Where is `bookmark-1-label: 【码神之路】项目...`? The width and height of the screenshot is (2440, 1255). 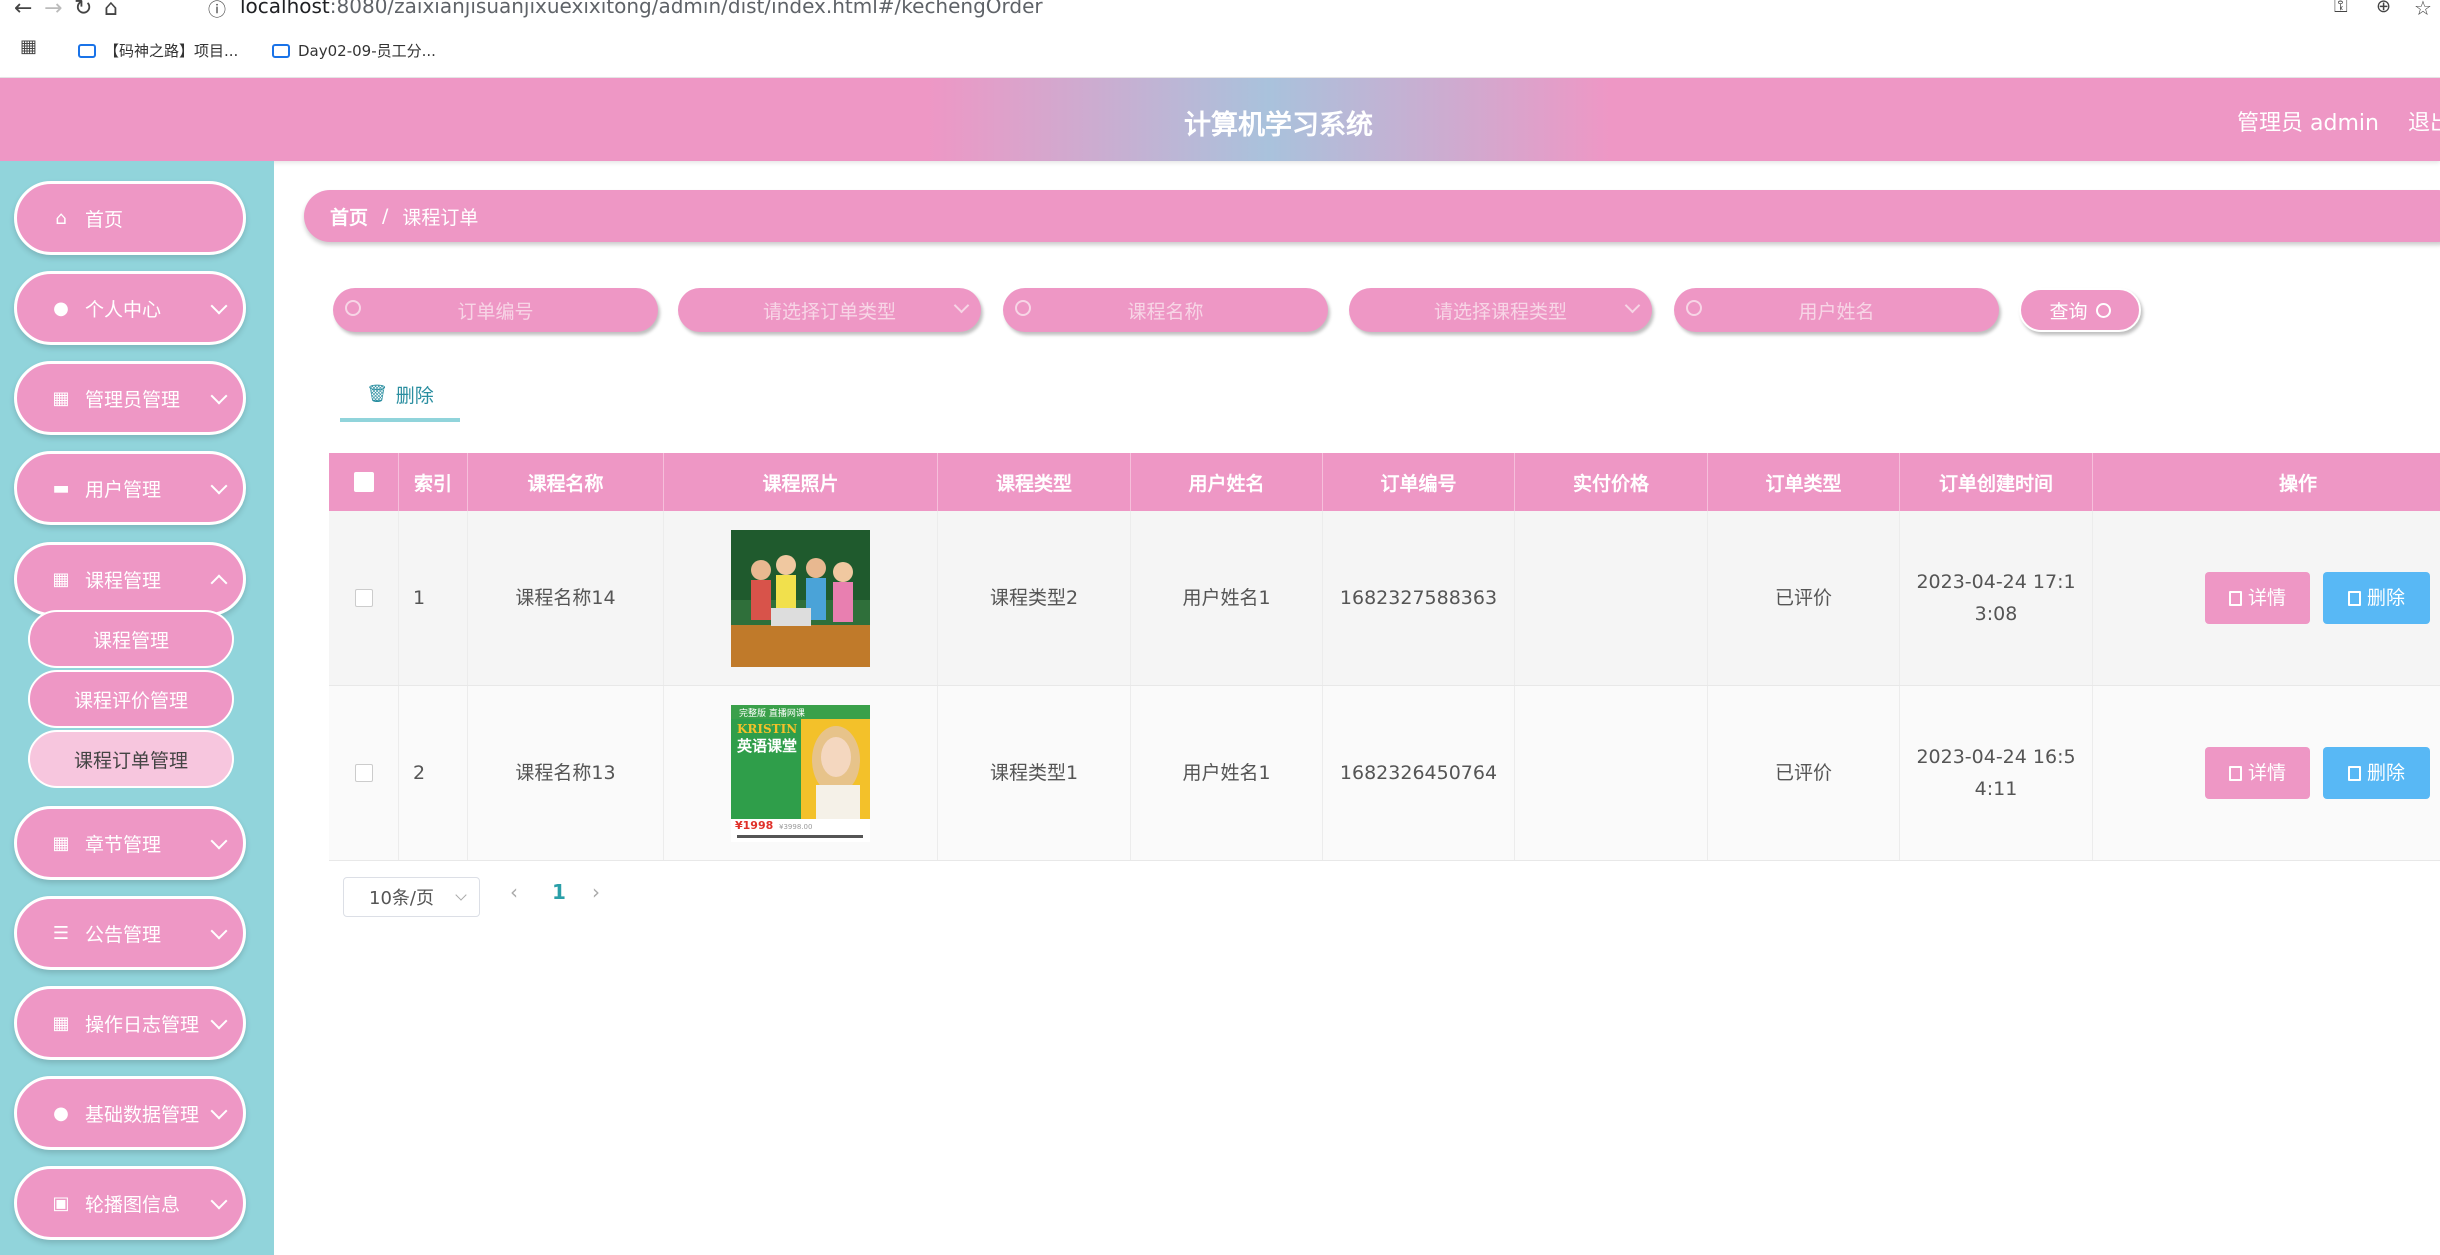 bookmark-1-label: 【码神之路】项目... is located at coordinates (171, 51).